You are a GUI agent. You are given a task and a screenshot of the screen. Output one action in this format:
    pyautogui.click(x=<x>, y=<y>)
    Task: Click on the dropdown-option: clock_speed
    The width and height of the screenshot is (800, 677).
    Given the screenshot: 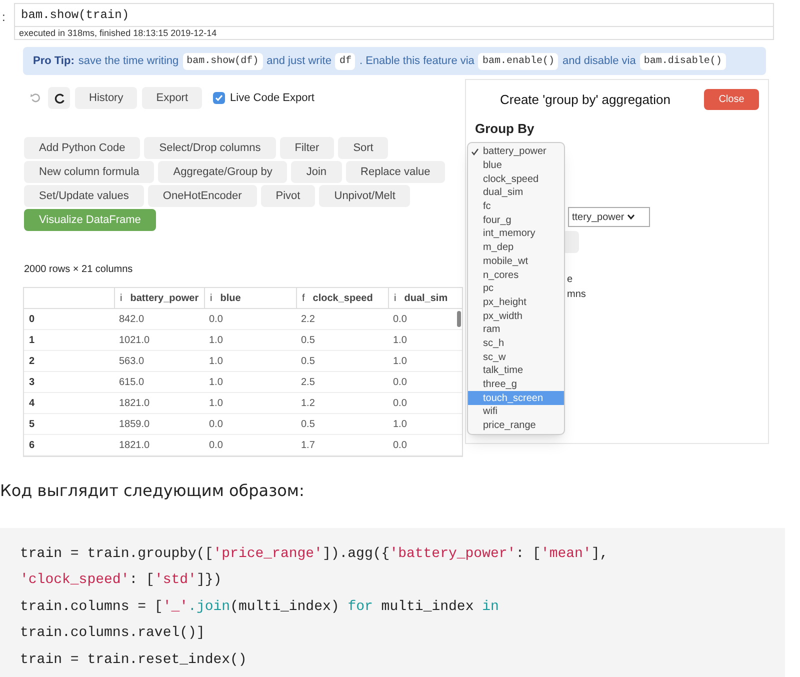 What is the action you would take?
    pyautogui.click(x=516, y=179)
    